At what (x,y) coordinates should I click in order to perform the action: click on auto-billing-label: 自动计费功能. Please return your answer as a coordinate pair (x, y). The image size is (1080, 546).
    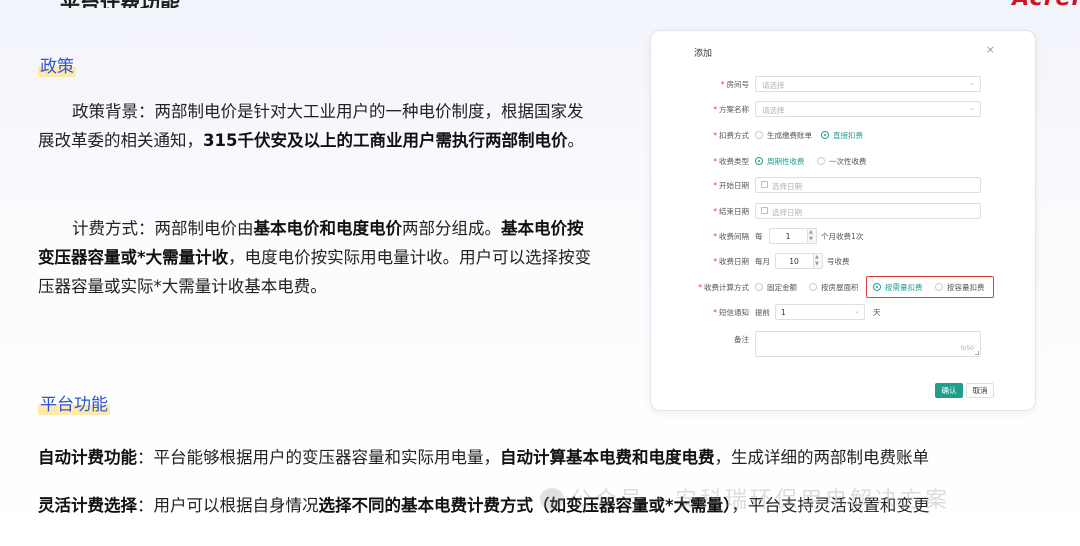
    Looking at the image, I should click on (87, 457).